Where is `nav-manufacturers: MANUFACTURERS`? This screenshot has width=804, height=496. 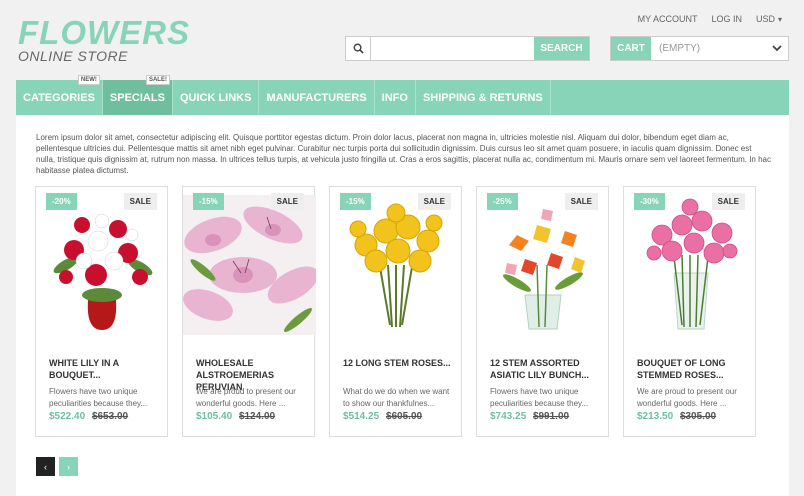 nav-manufacturers: MANUFACTURERS is located at coordinates (317, 97).